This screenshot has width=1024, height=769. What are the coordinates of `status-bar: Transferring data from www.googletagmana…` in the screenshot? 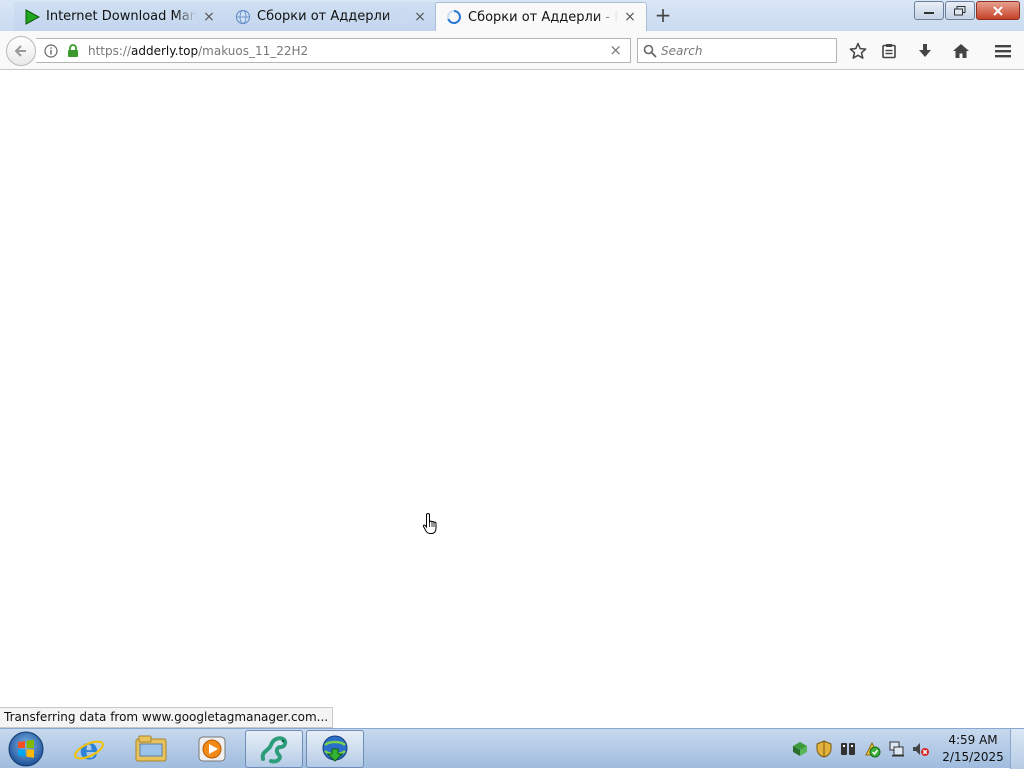 It's located at (167, 717).